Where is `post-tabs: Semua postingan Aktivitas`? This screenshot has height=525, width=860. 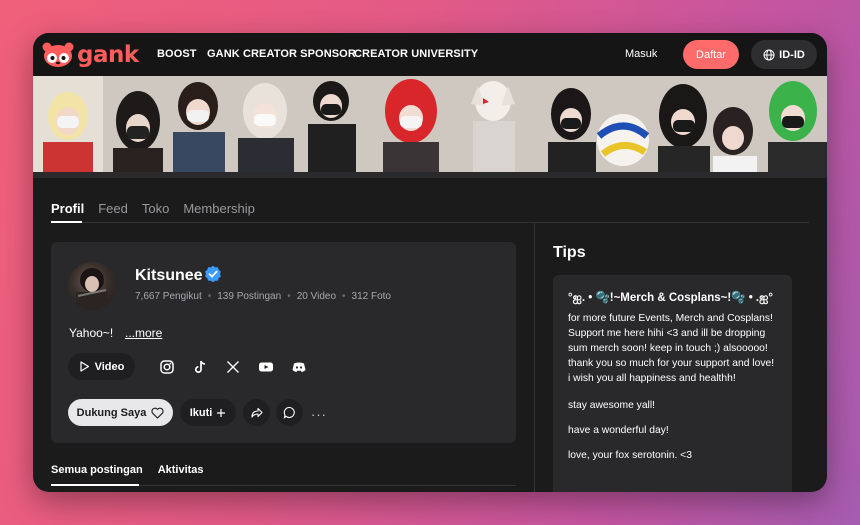
post-tabs: Semua postingan Aktivitas is located at coordinates (127, 470).